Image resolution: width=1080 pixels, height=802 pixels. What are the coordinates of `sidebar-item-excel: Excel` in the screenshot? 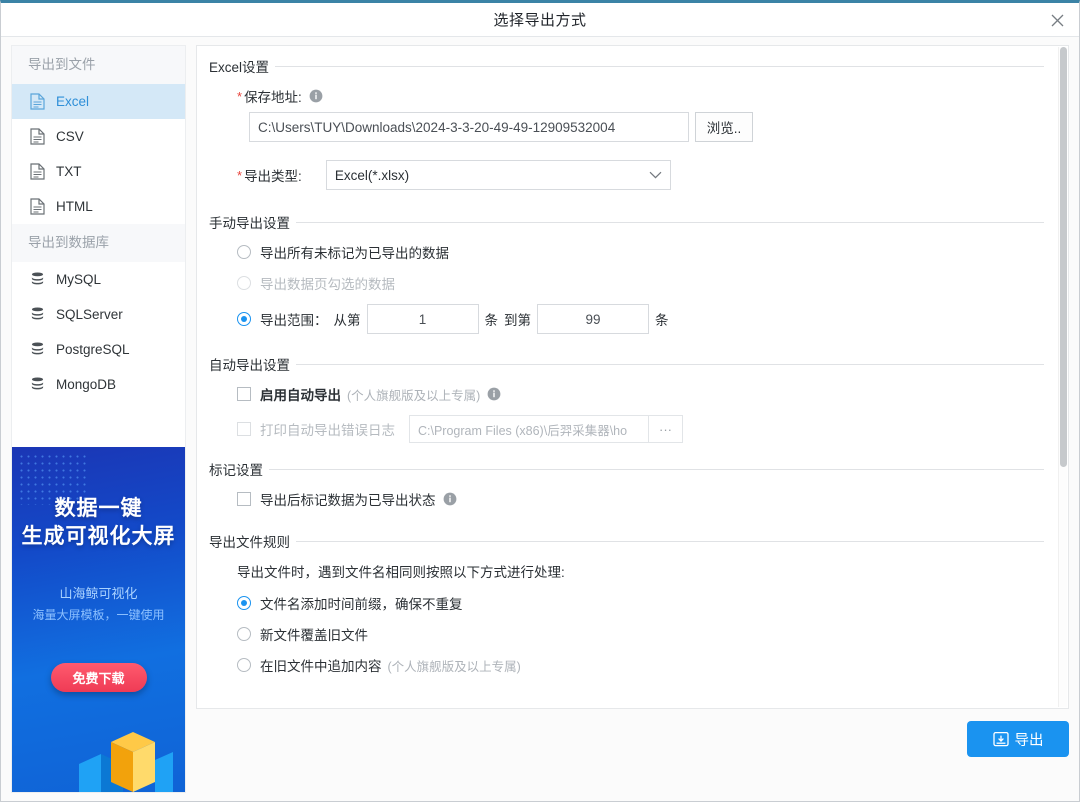 It's located at (98, 101).